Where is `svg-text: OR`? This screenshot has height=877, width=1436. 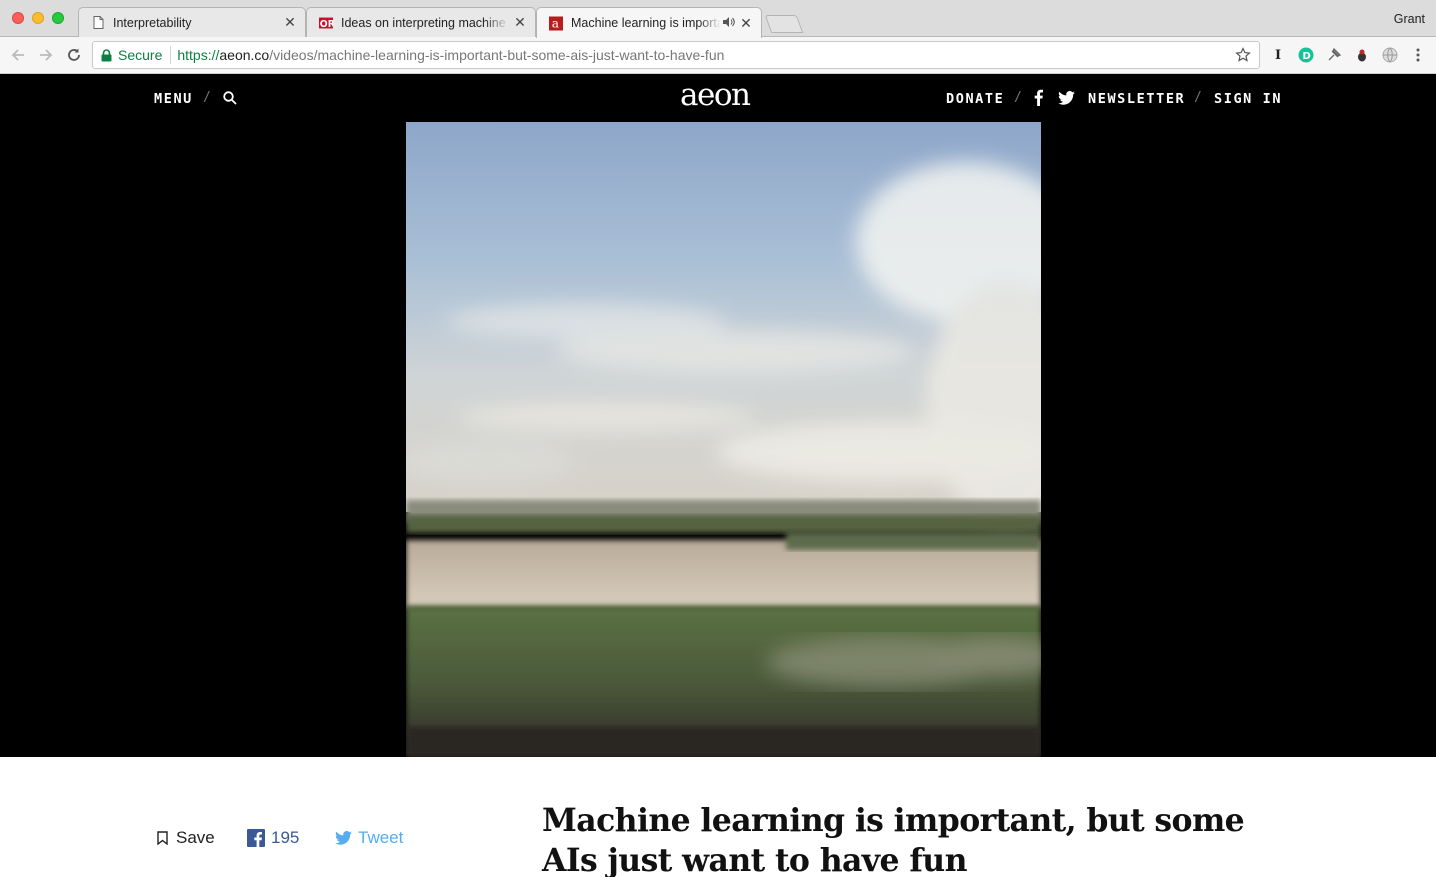
svg-text: OR is located at coordinates (326, 23).